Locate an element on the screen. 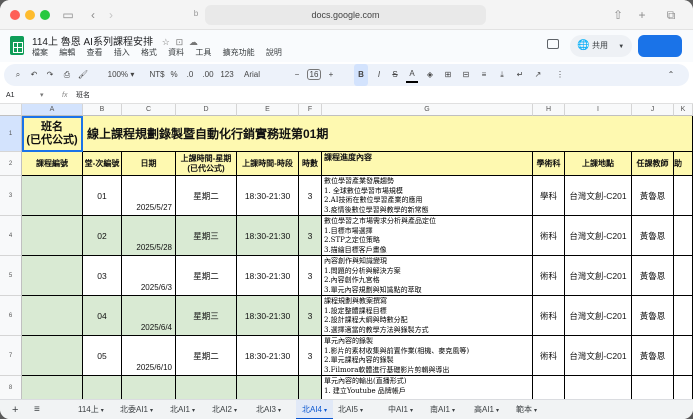  sheet-tab: 高AI1 ▾ is located at coordinates (486, 409).